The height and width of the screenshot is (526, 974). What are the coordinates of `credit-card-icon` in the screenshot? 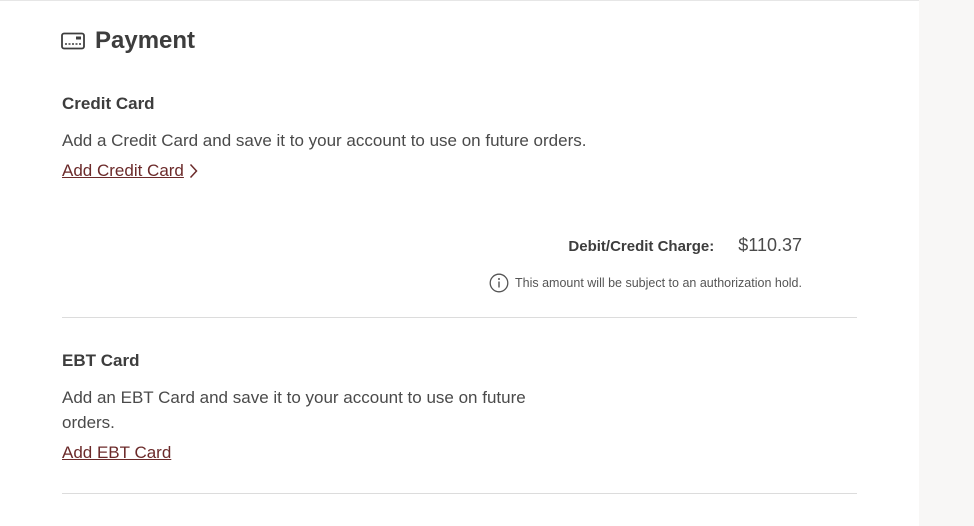 It's located at (73, 41).